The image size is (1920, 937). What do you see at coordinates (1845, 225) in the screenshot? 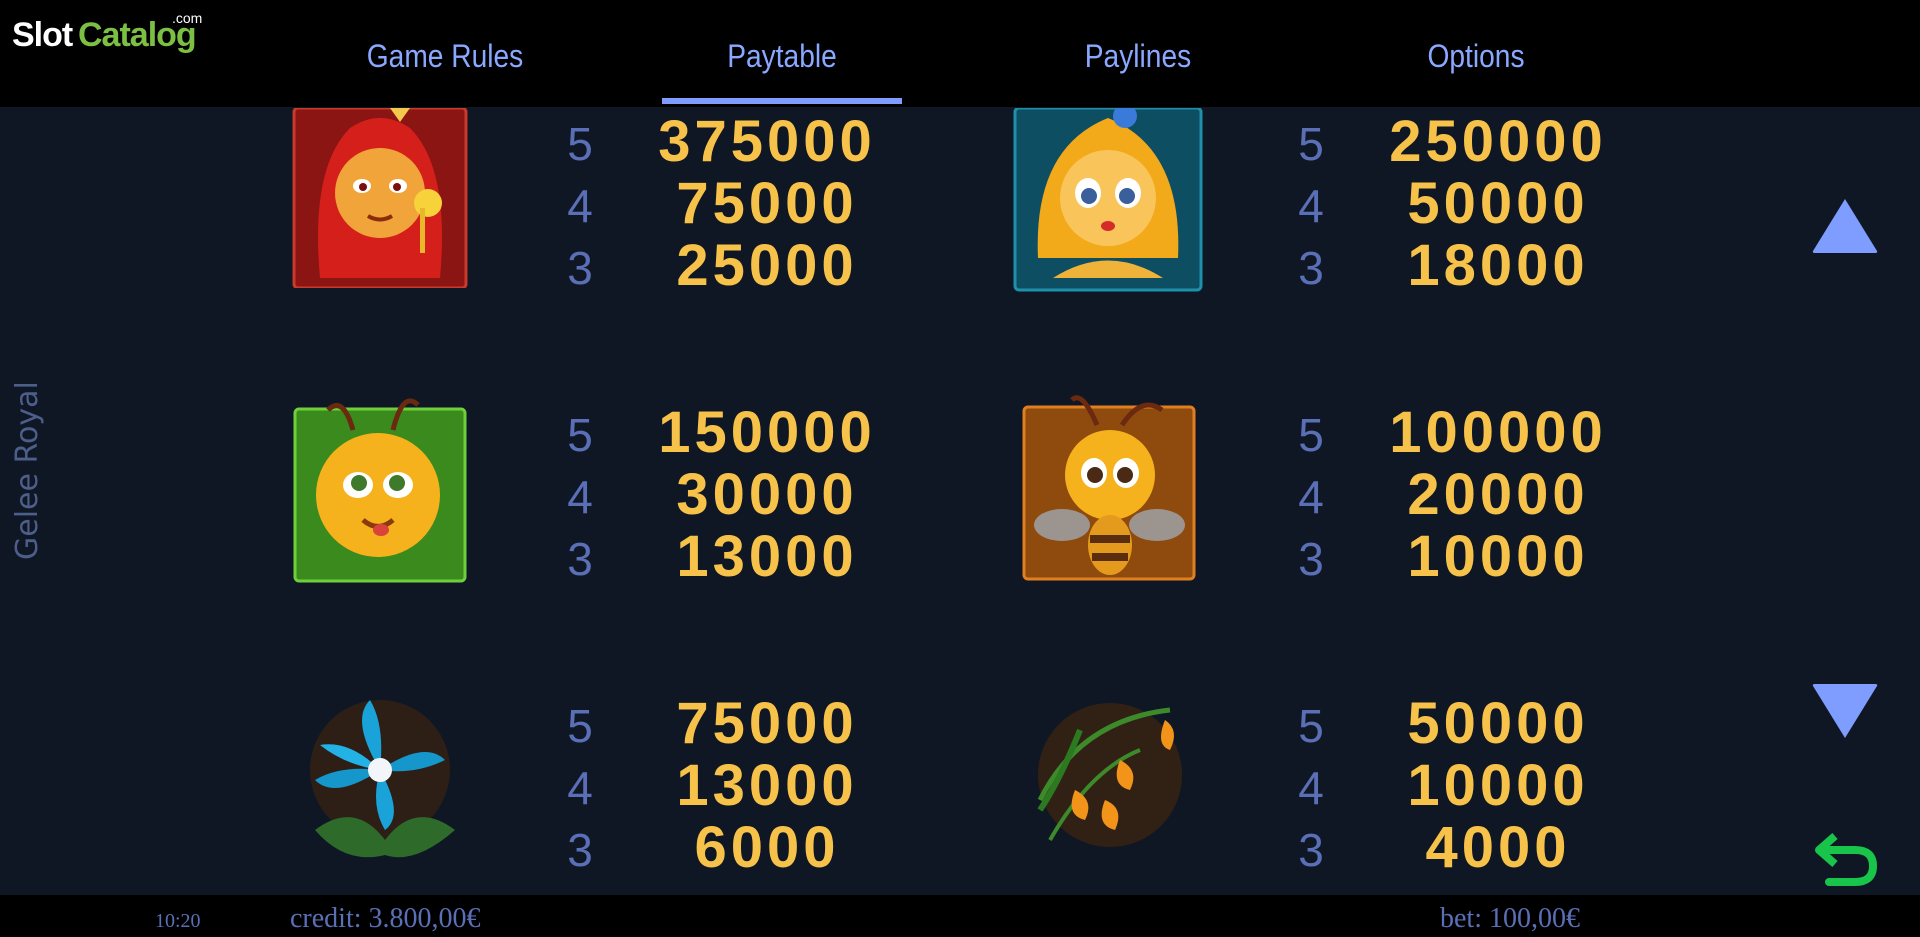
I see `scroll-up-arrow-icon` at bounding box center [1845, 225].